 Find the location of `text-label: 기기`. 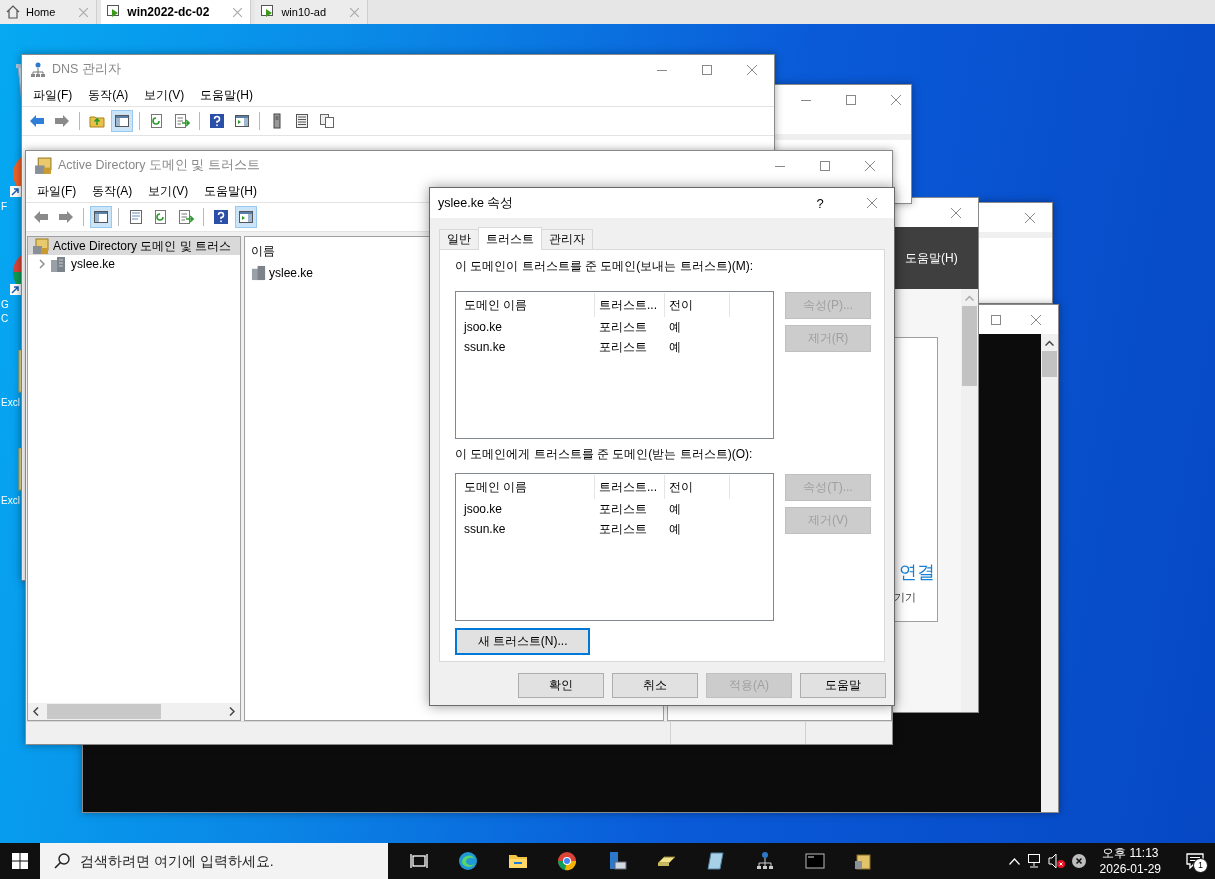

text-label: 기기 is located at coordinates (905, 597).